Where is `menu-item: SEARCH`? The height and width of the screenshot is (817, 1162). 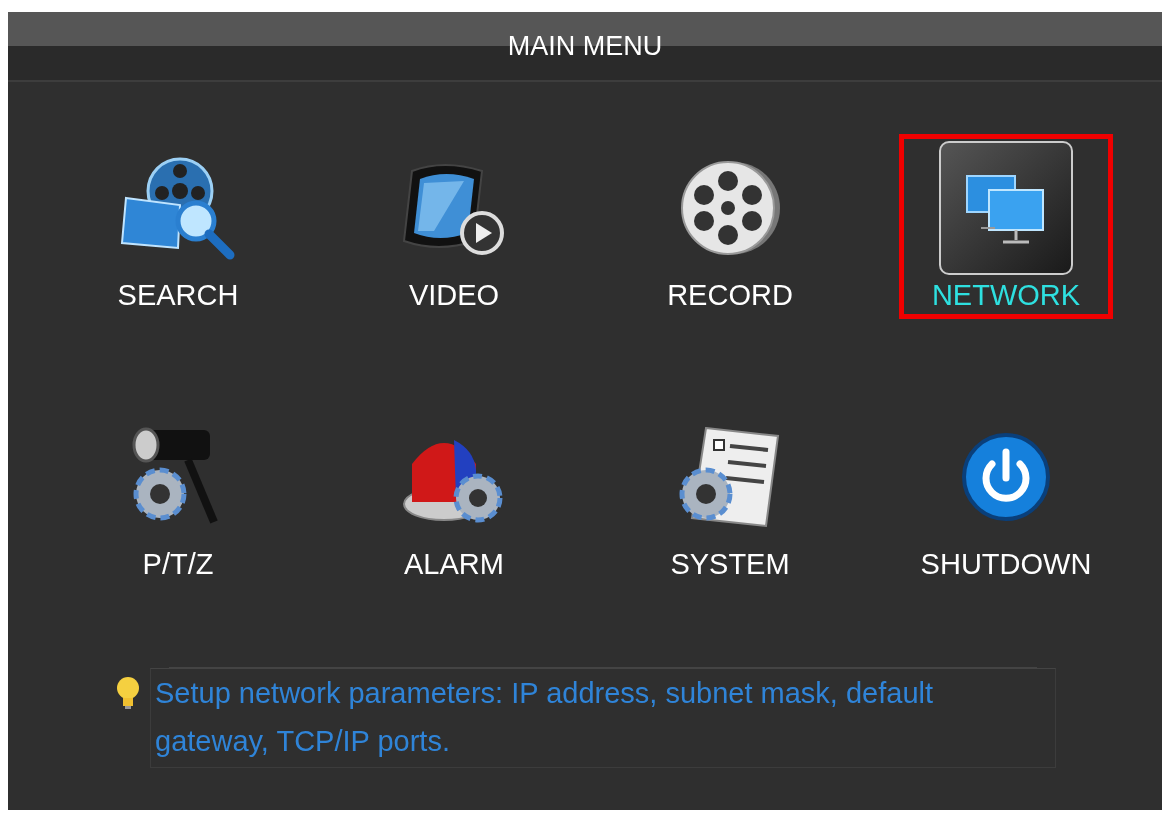
menu-item: SEARCH is located at coordinates (178, 226).